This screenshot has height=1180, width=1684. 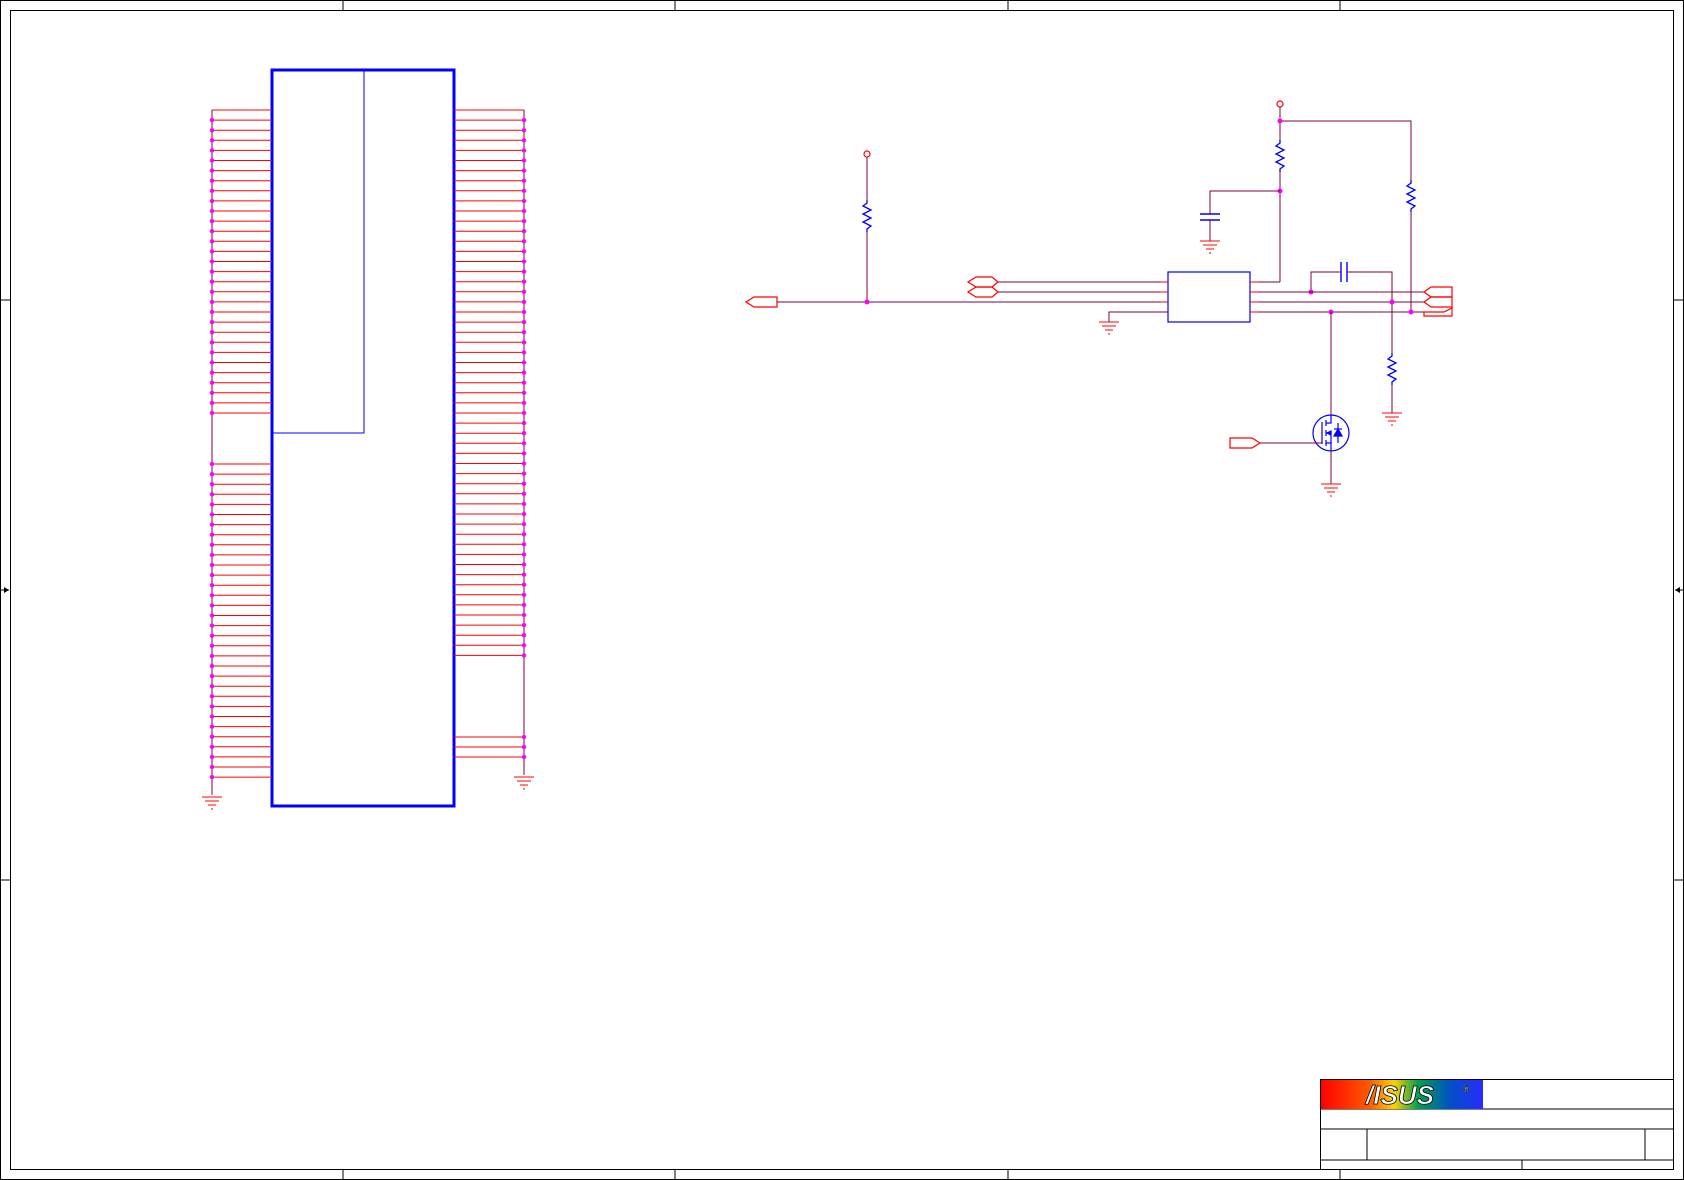 I want to click on resistor-r2, so click(x=1280, y=156).